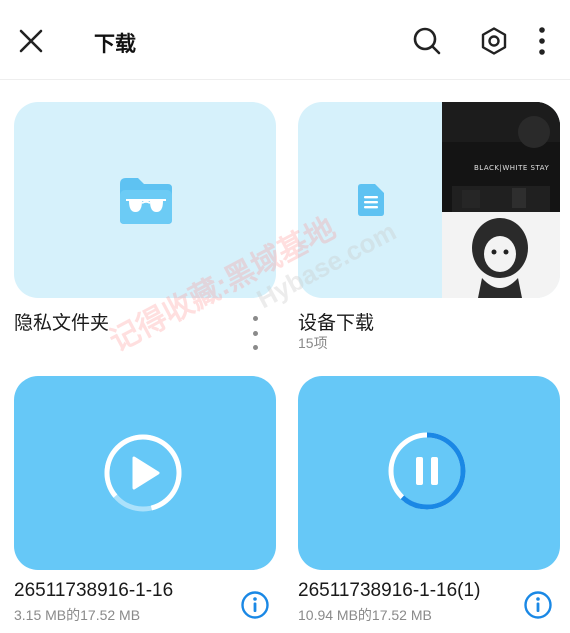 The width and height of the screenshot is (570, 633). What do you see at coordinates (115, 44) in the screenshot?
I see `page-title: 下载` at bounding box center [115, 44].